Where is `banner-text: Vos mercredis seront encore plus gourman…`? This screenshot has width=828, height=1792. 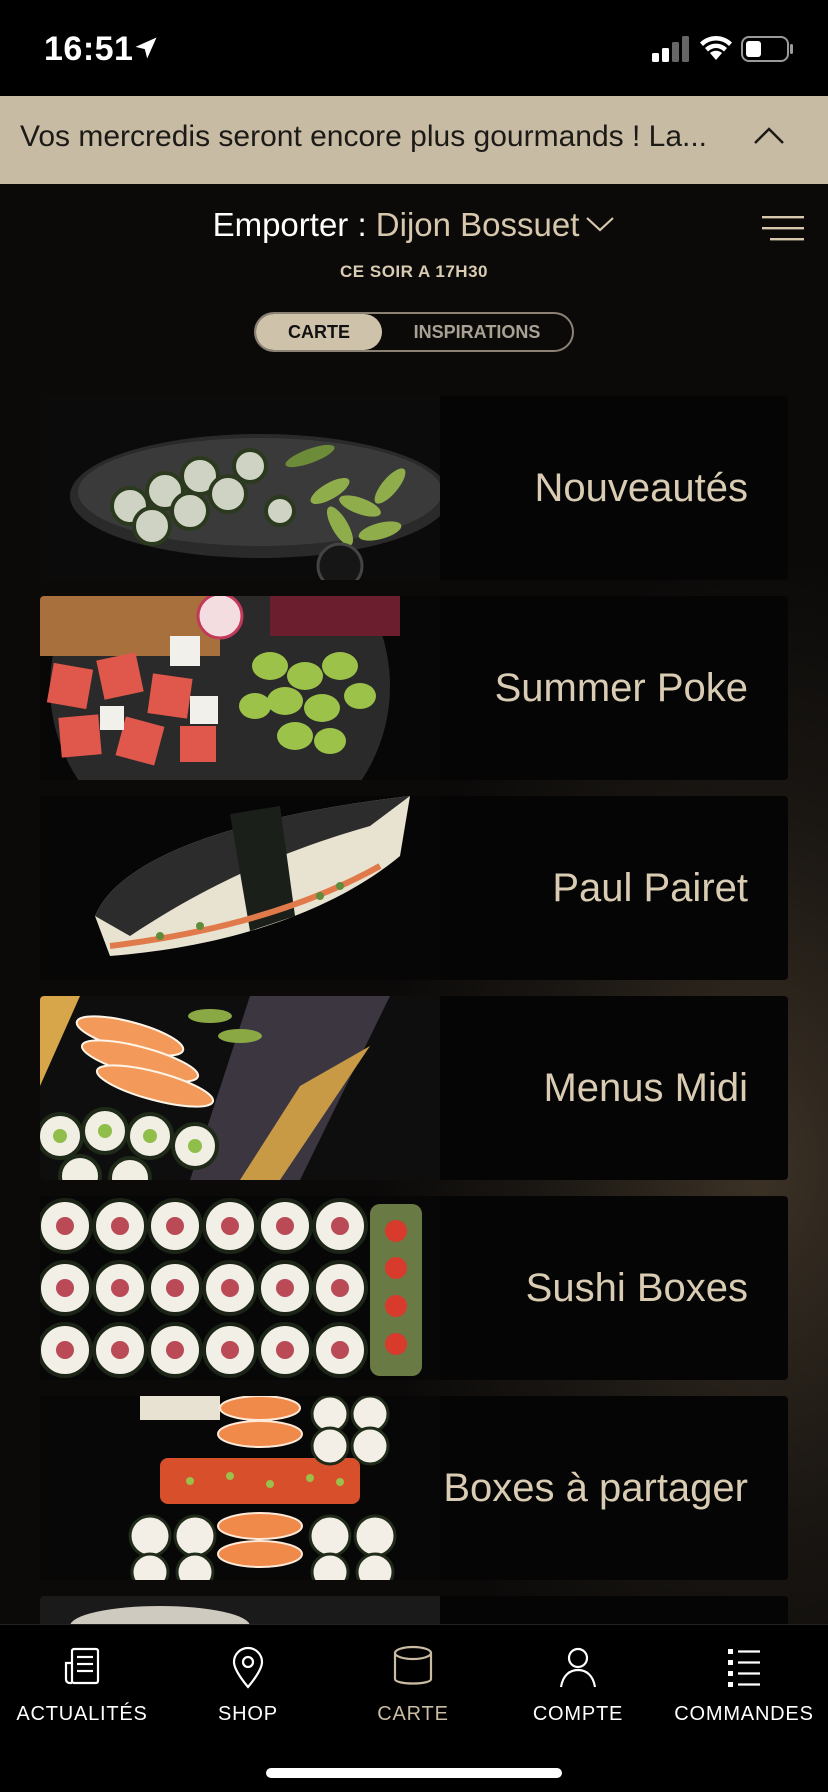
banner-text: Vos mercredis seront encore plus gourman… is located at coordinates (364, 136).